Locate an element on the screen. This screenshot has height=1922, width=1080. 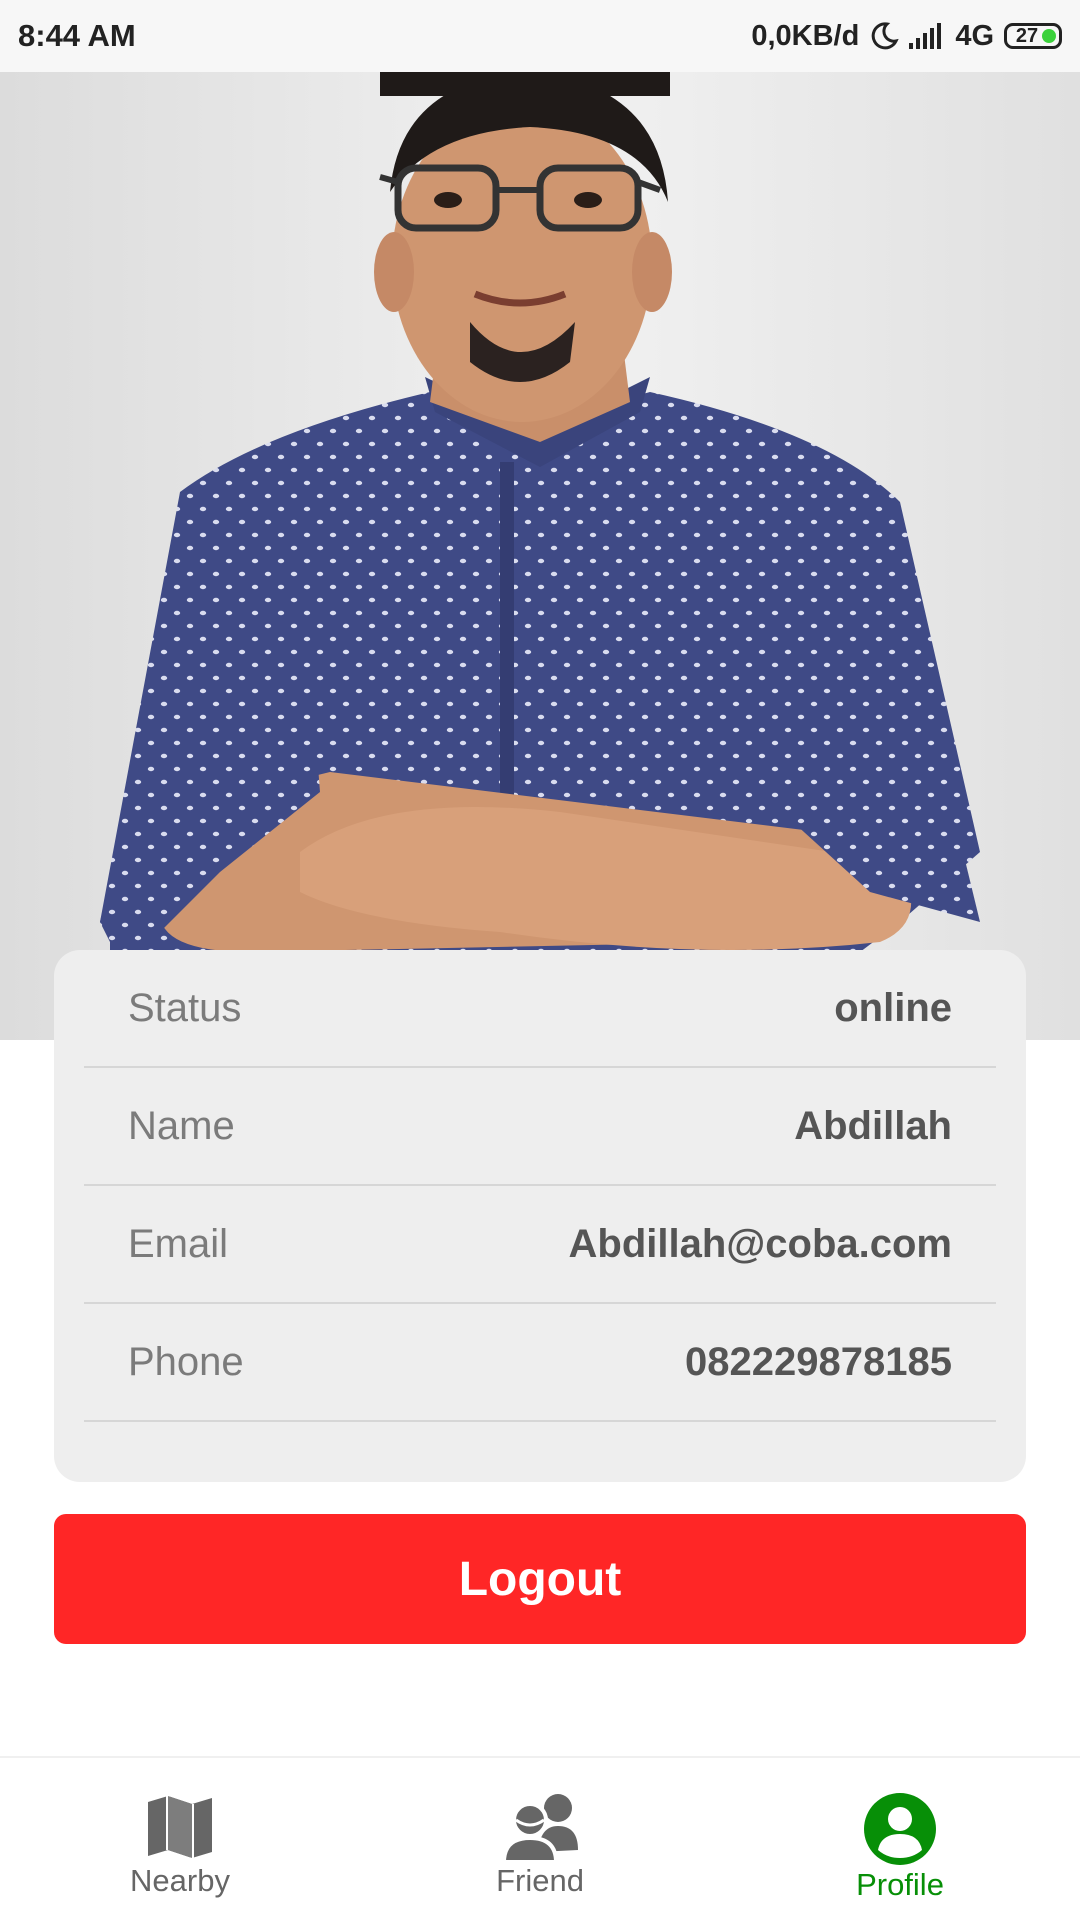
profile-icon is located at coordinates (900, 1831).